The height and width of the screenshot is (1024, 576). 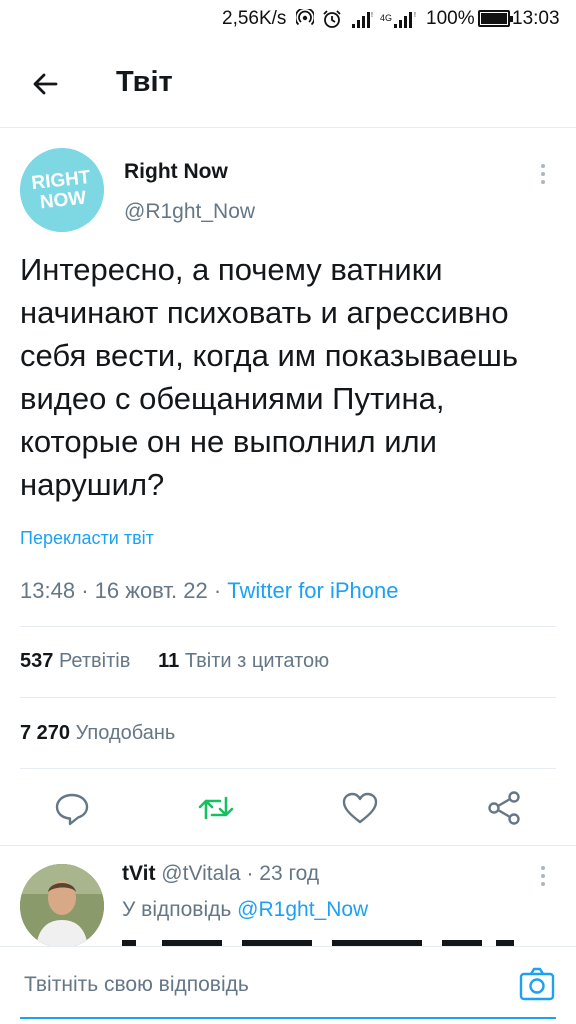 I want to click on battery-icon, so click(x=495, y=18).